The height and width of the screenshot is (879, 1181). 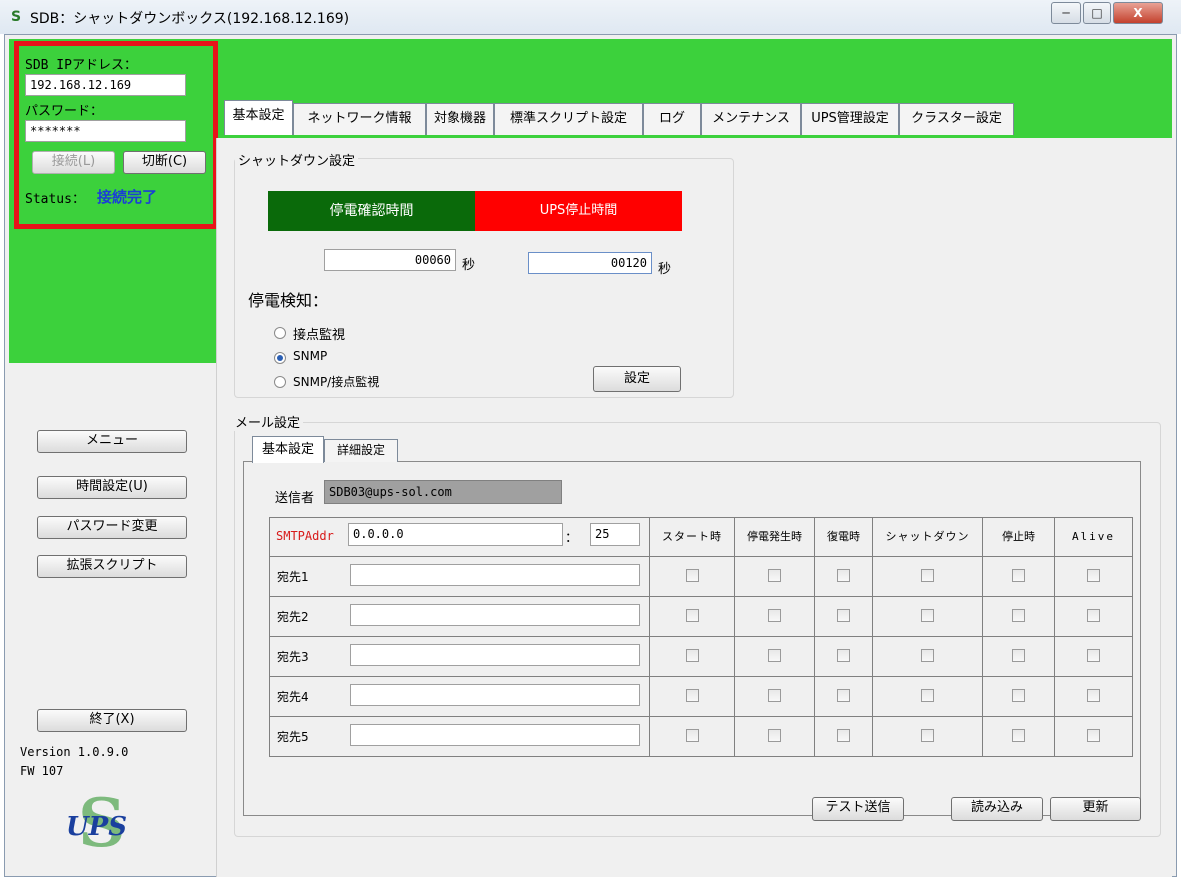 I want to click on logo-ups-text: UPS, so click(x=97, y=827).